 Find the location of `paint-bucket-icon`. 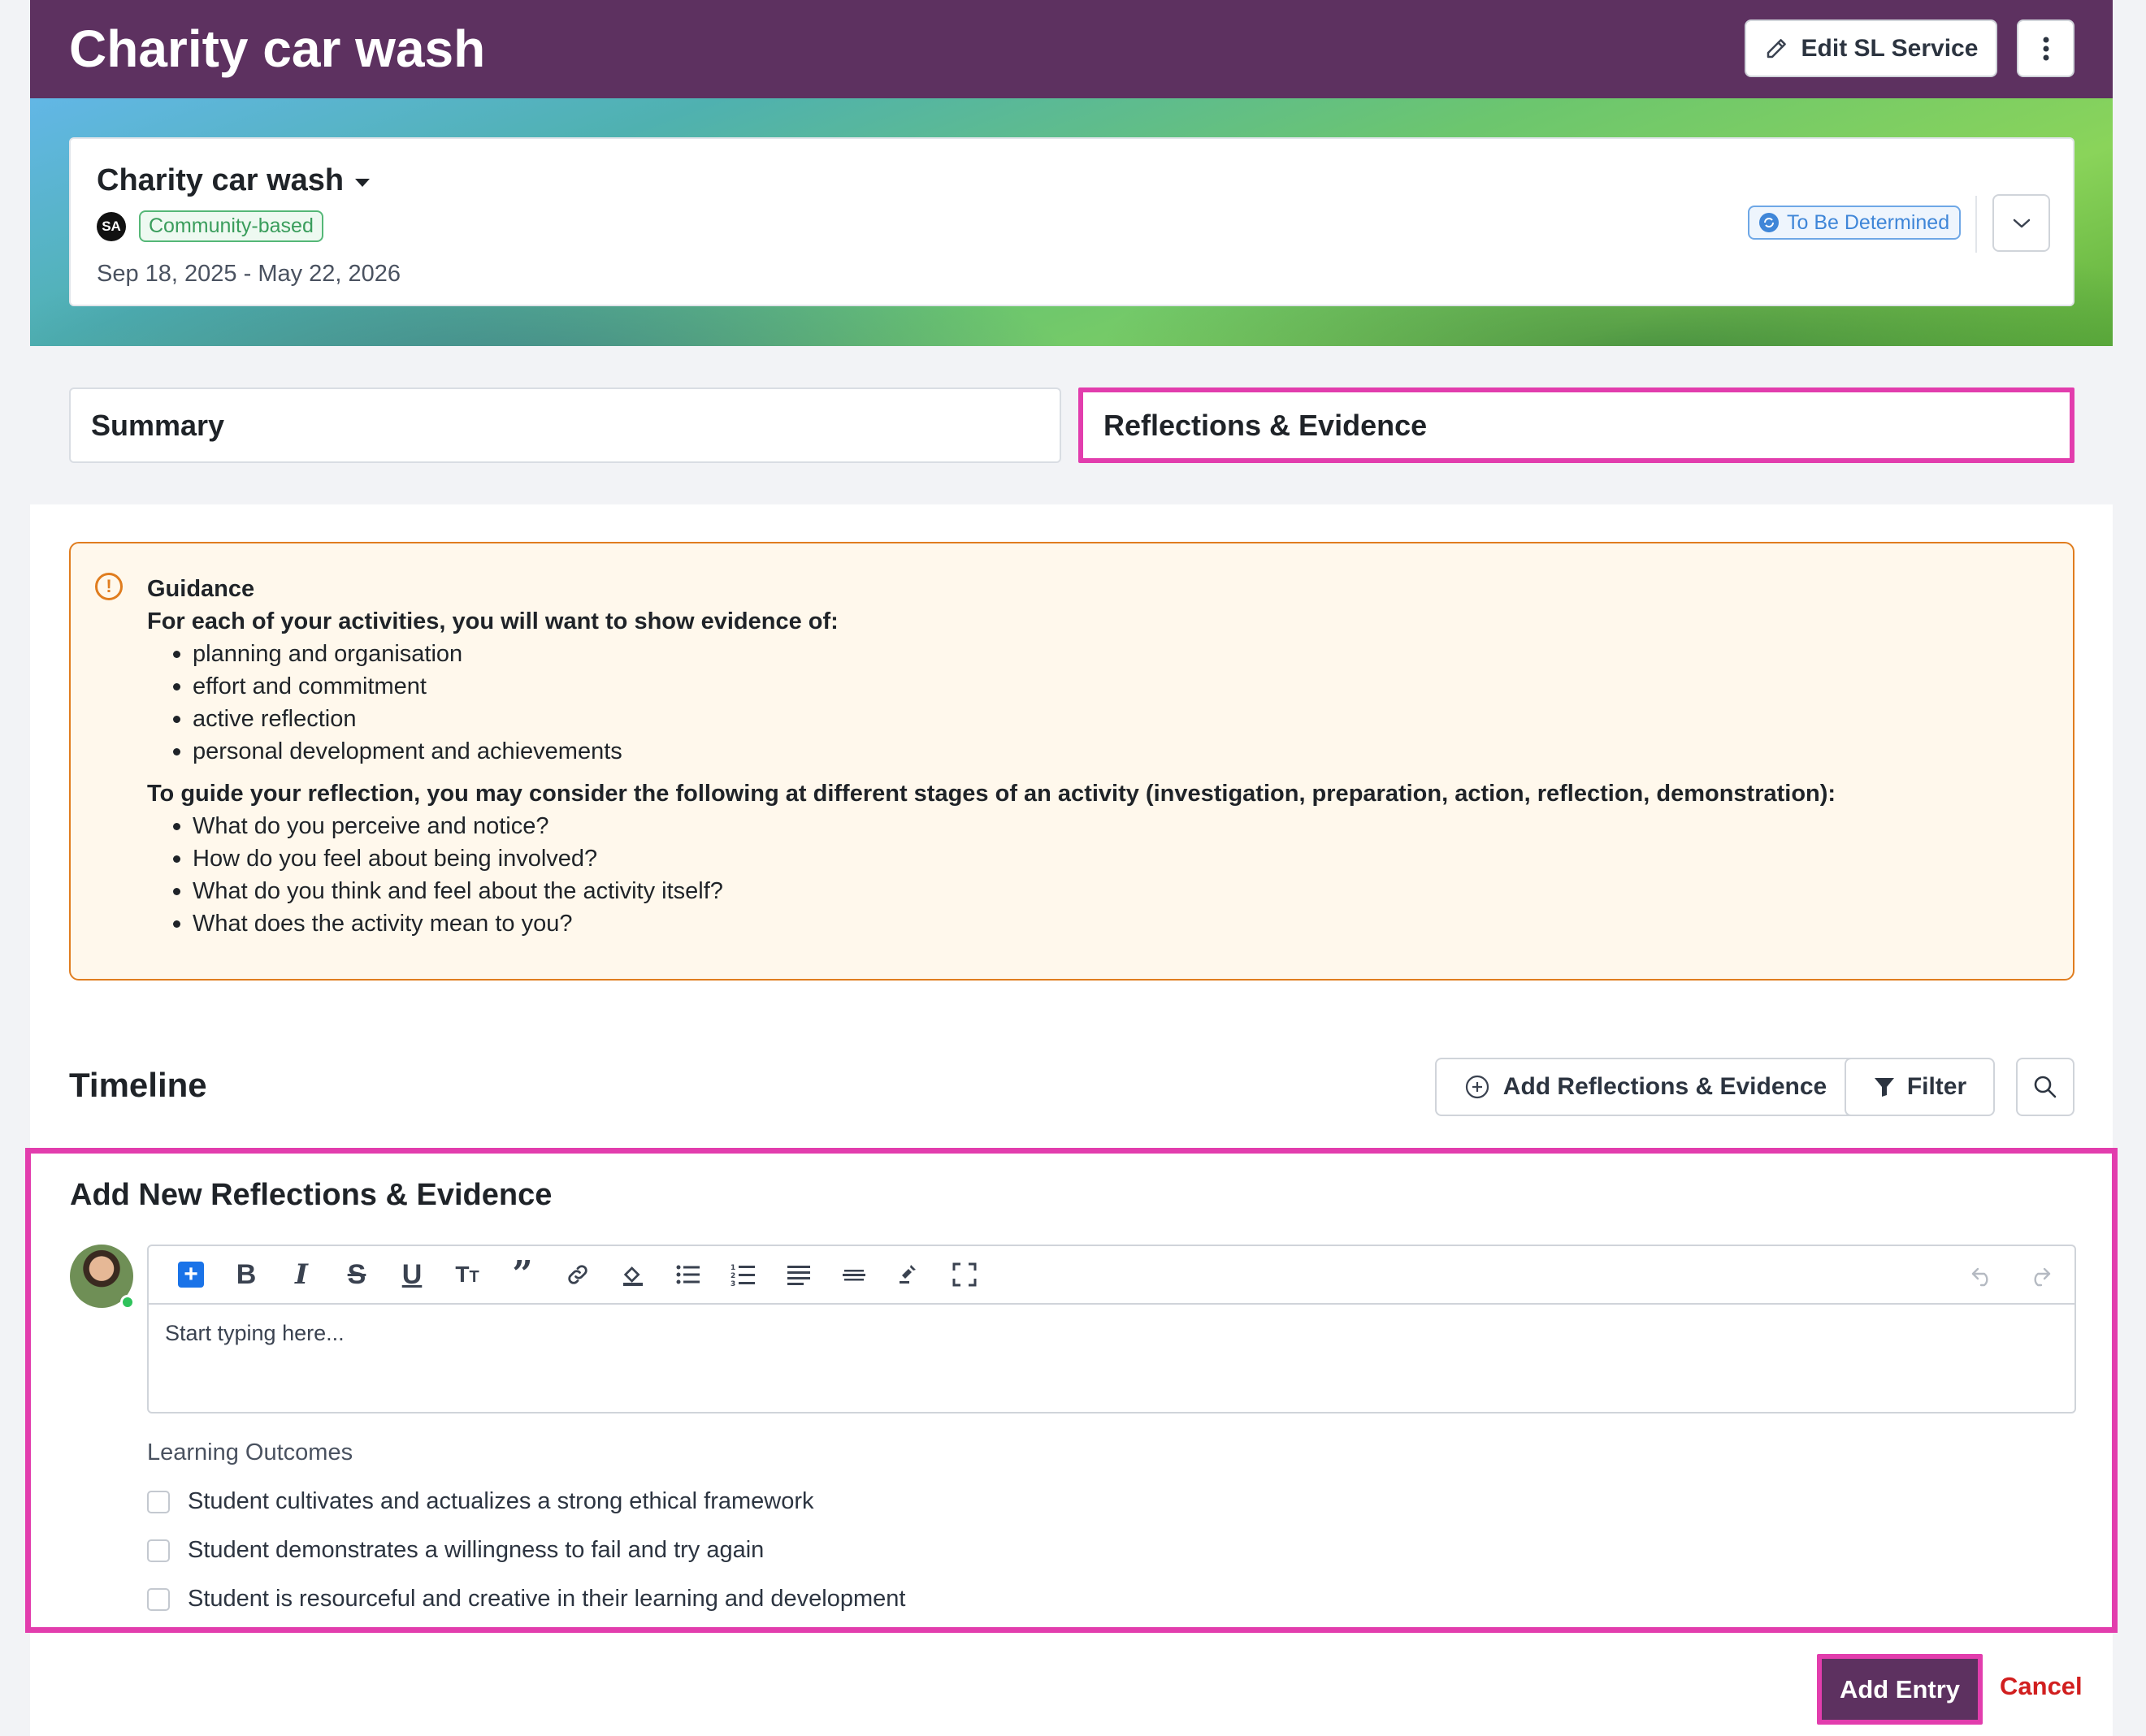

paint-bucket-icon is located at coordinates (633, 1276).